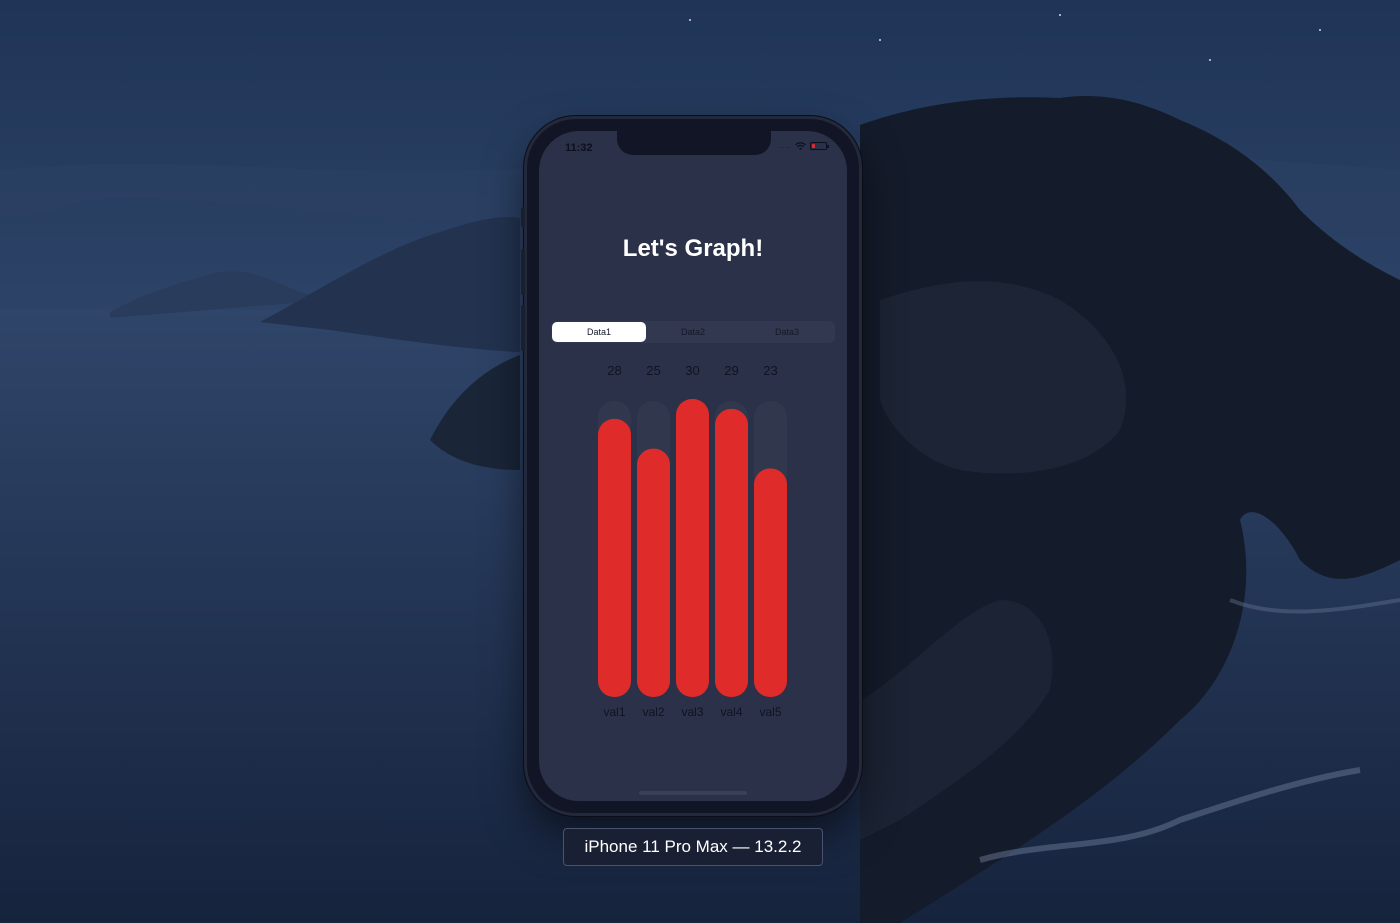 Image resolution: width=1400 pixels, height=923 pixels. Describe the element at coordinates (770, 370) in the screenshot. I see `value-label-val5: 23` at that location.